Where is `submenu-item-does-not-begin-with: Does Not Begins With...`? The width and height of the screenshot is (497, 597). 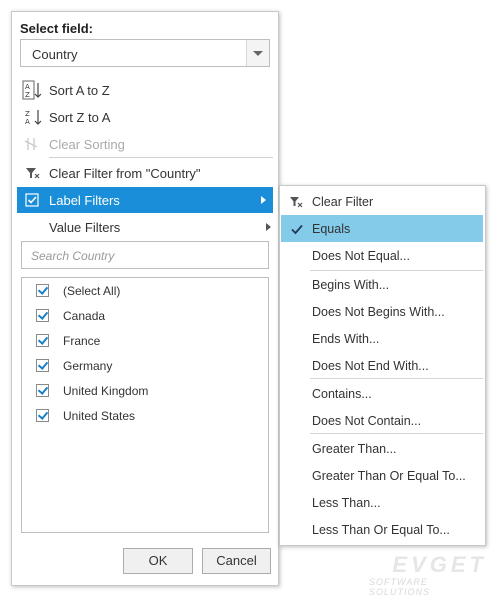
submenu-item-does-not-begin-with: Does Not Begins With... is located at coordinates (382, 311).